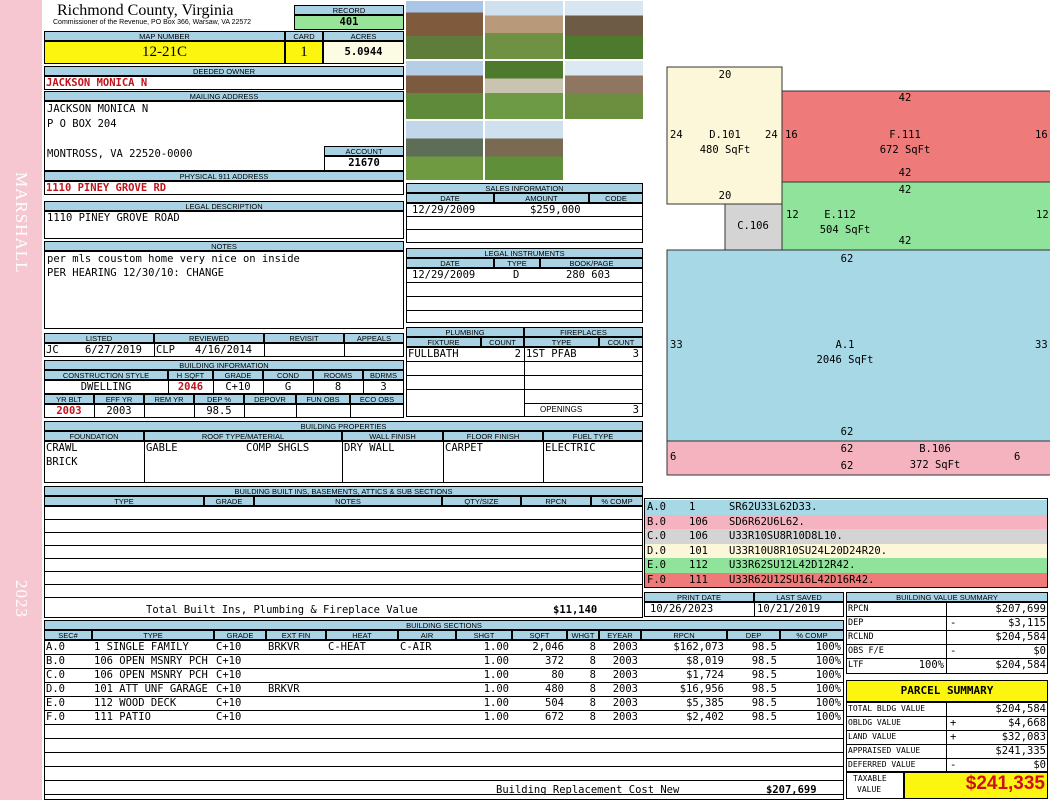 Image resolution: width=1050 pixels, height=800 pixels. What do you see at coordinates (799, 597) in the screenshot?
I see `last-saved-header: LAST SAVED` at bounding box center [799, 597].